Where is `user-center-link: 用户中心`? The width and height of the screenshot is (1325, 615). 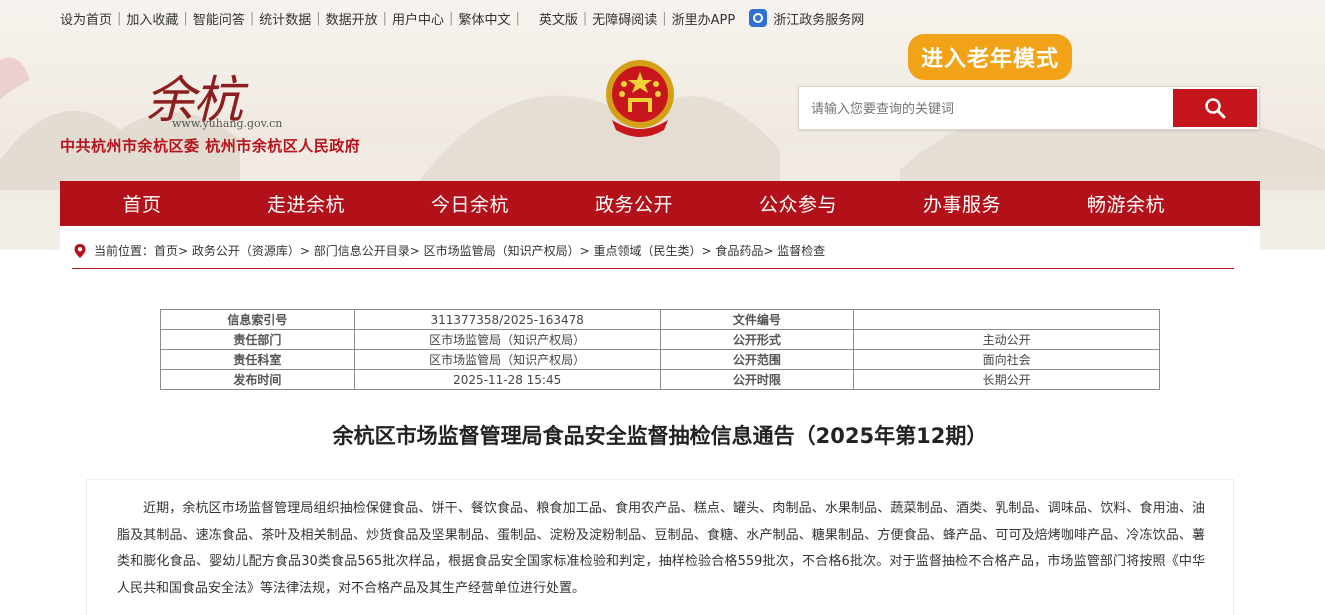 user-center-link: 用户中心 is located at coordinates (418, 18).